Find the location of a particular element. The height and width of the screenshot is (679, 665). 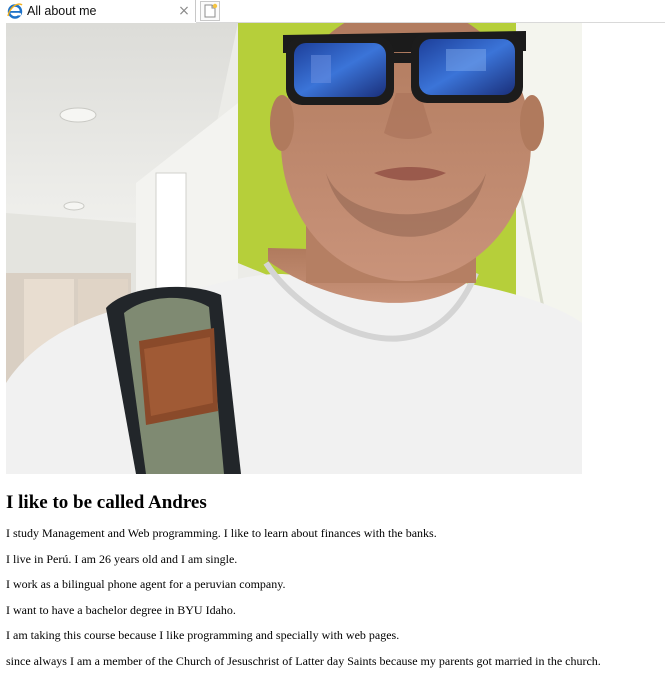

browser-tab: All about me × is located at coordinates (98, 11).